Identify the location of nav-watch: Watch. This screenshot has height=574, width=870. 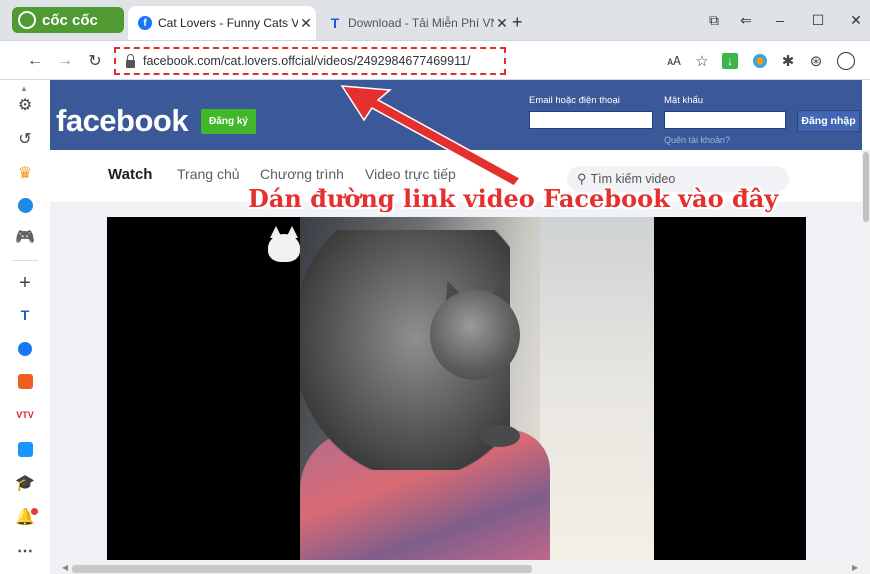
(130, 174).